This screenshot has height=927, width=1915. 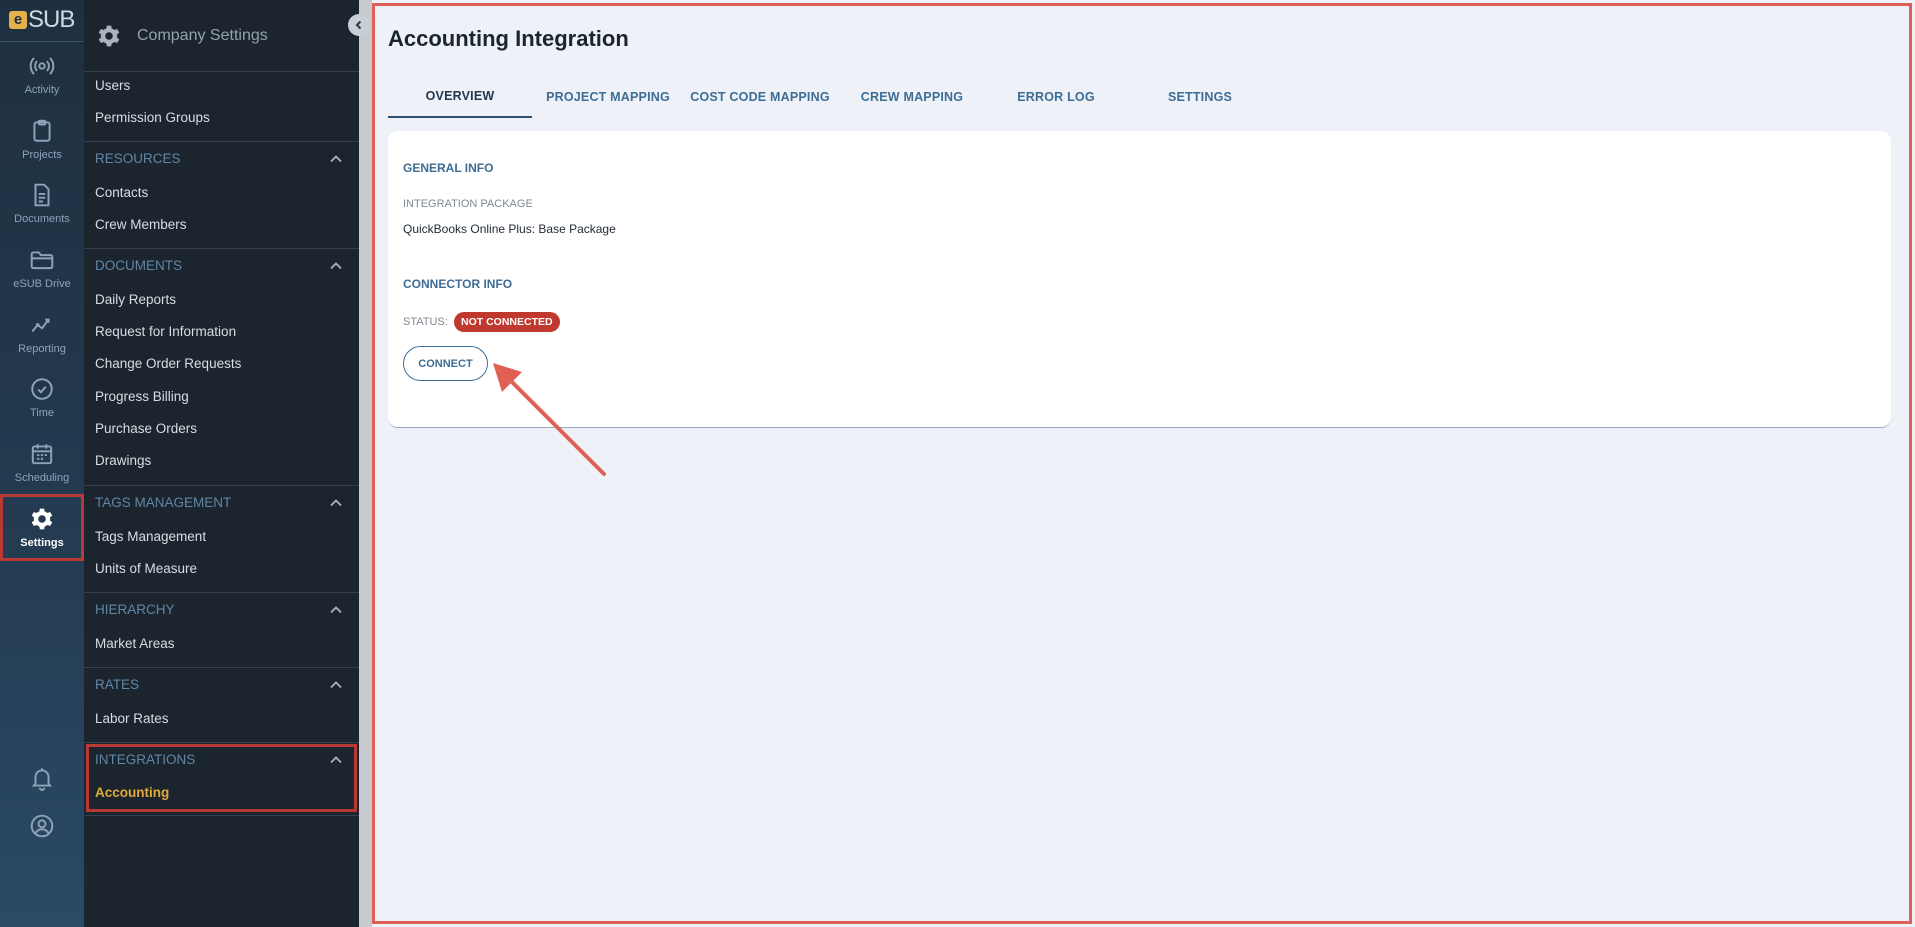 What do you see at coordinates (365, 463) in the screenshot?
I see `sidebar-gutter` at bounding box center [365, 463].